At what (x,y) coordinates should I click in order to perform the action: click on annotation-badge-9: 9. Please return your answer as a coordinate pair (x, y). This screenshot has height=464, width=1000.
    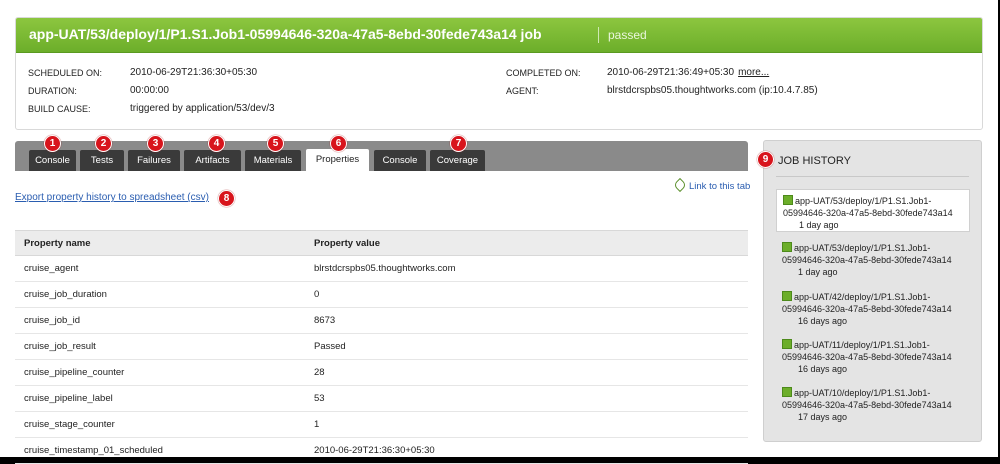
    Looking at the image, I should click on (765, 159).